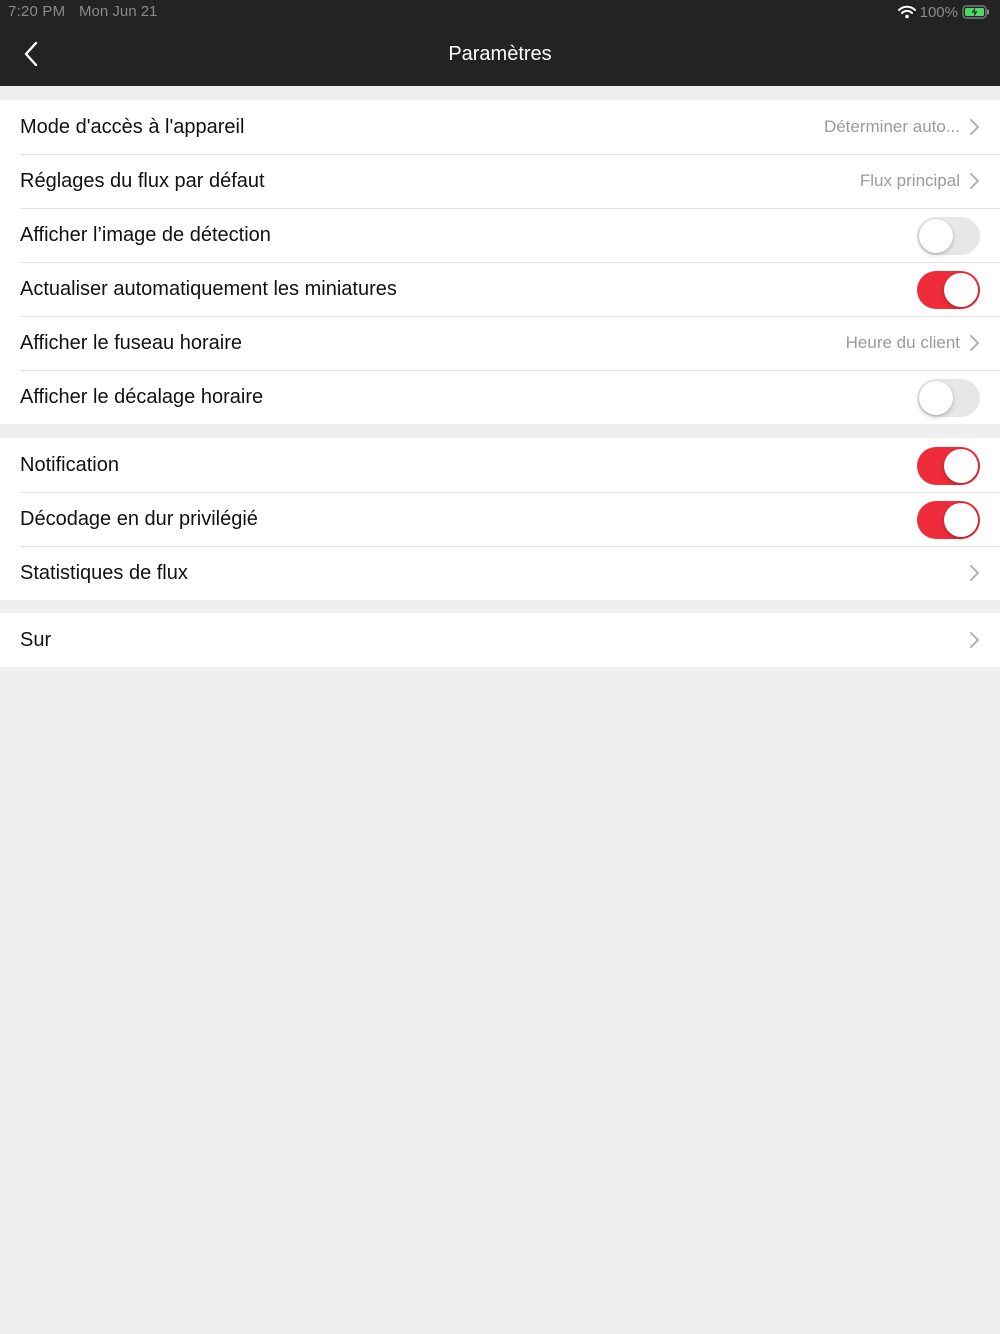 This screenshot has height=1334, width=1000. What do you see at coordinates (500, 573) in the screenshot?
I see `settings-row-statistiques-de-flux: Statistiques de flux` at bounding box center [500, 573].